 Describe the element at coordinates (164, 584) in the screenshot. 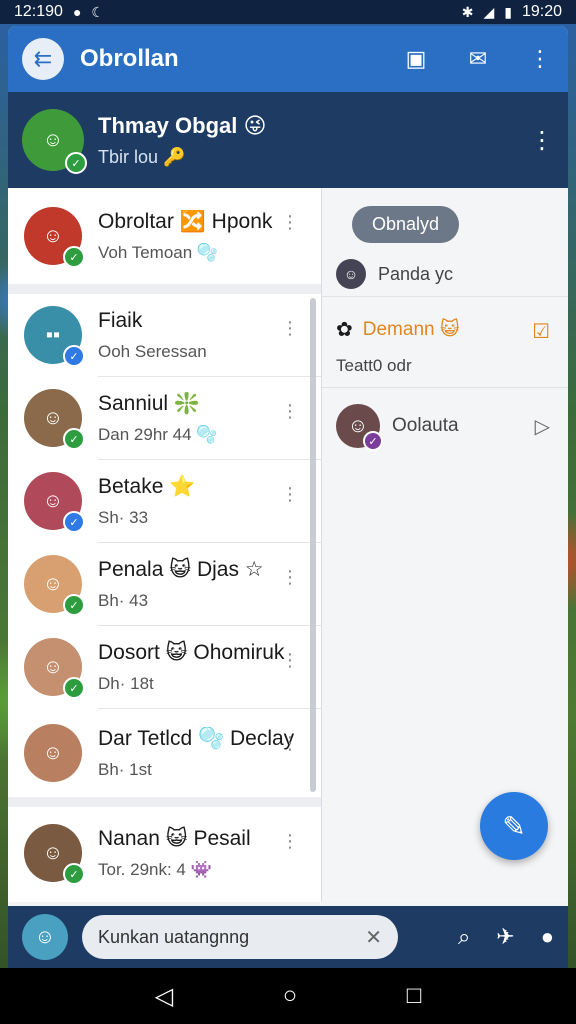

I see `chat-item: ☺ ✓ Penala 😺 Djas ☆ Bh· 43 ⋮` at that location.